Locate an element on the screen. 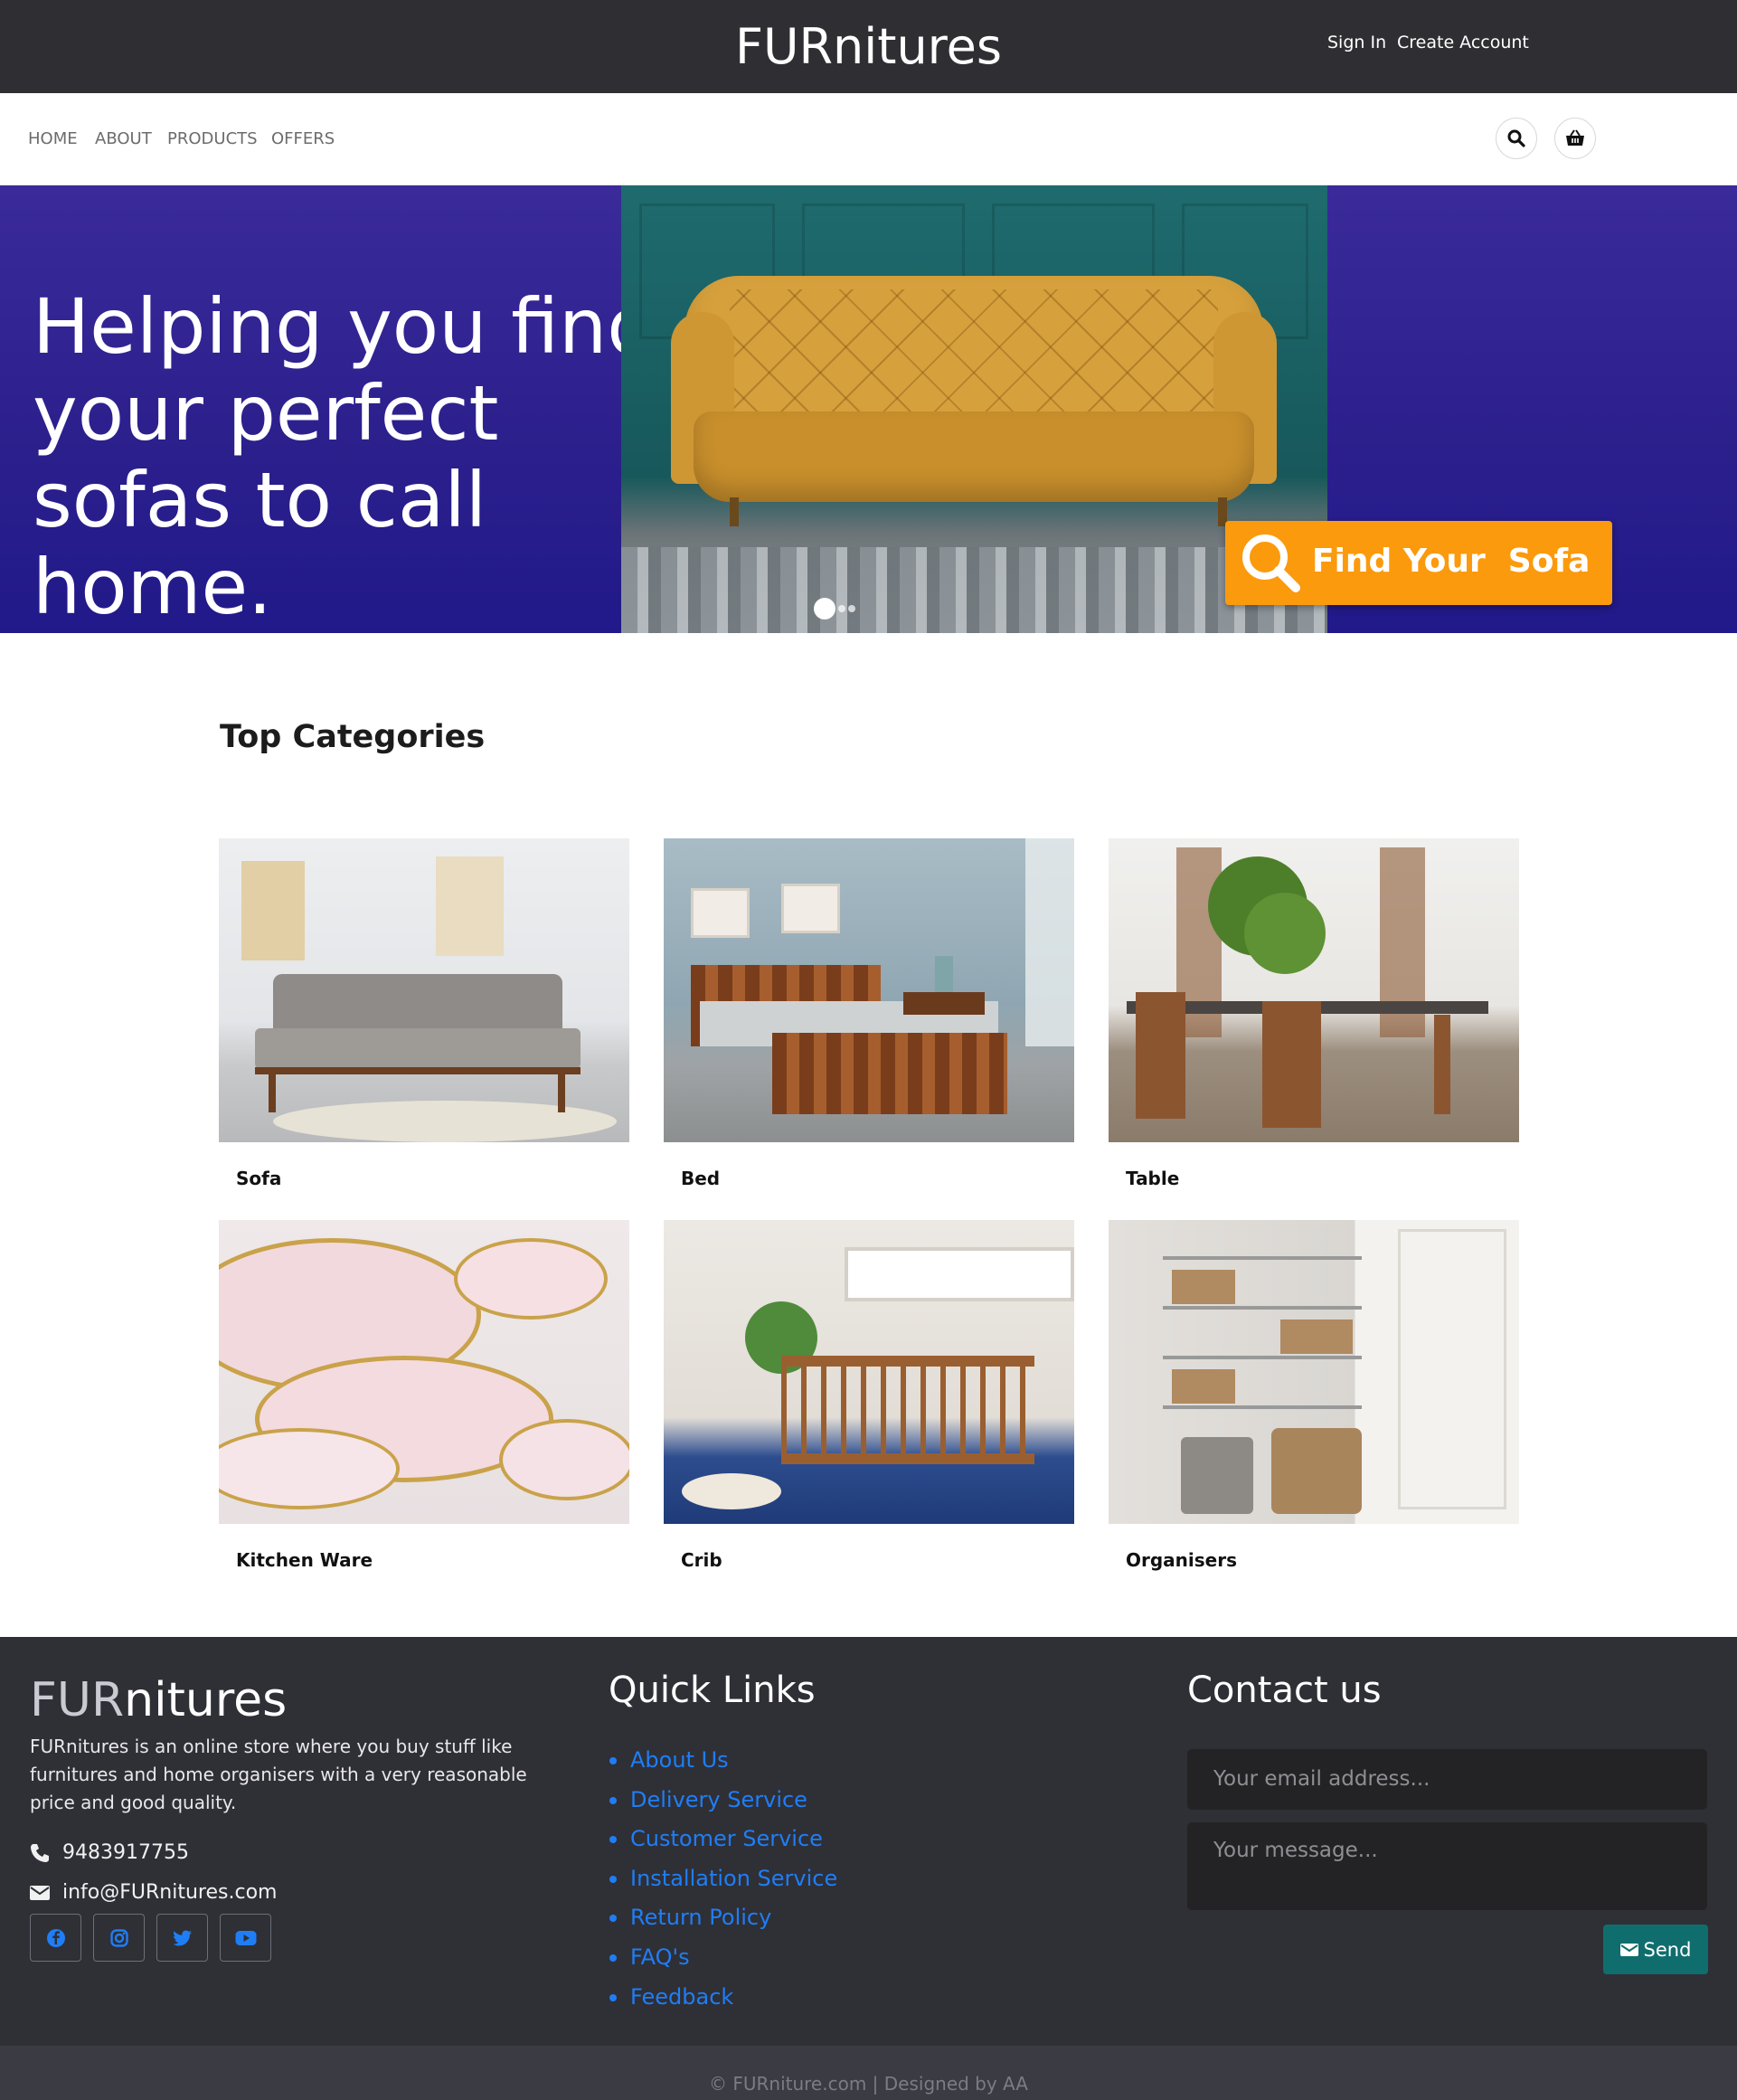  category-label: Table is located at coordinates (1153, 1178).